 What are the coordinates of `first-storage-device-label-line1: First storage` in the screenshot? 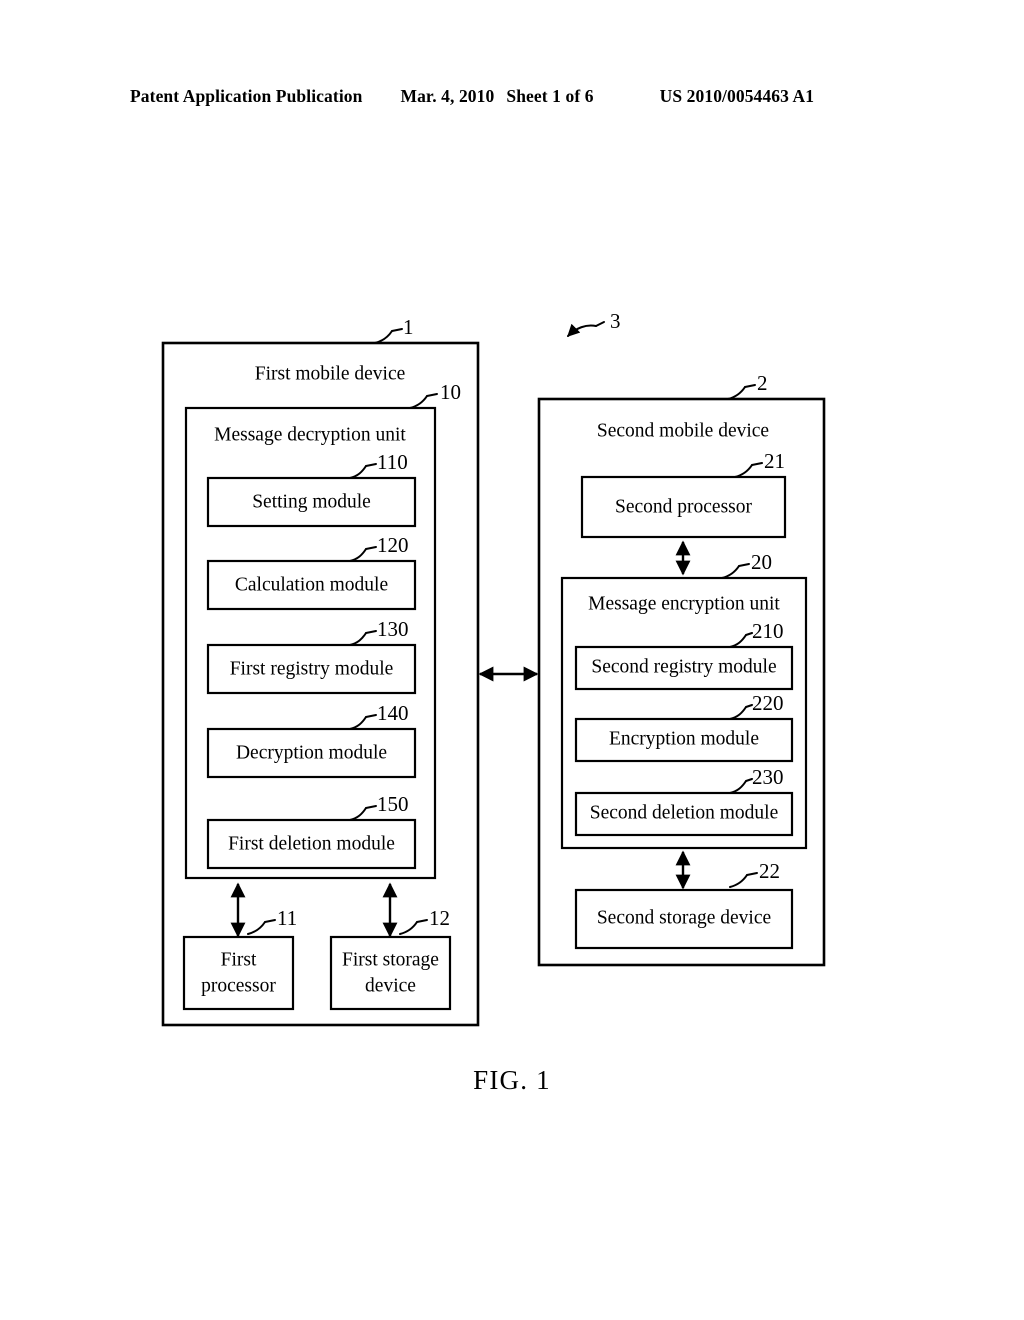 It's located at (390, 959).